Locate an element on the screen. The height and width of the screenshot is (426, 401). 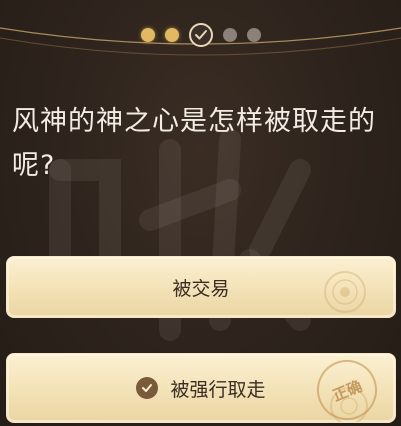
answer-option-1: 被交易 is located at coordinates (201, 287).